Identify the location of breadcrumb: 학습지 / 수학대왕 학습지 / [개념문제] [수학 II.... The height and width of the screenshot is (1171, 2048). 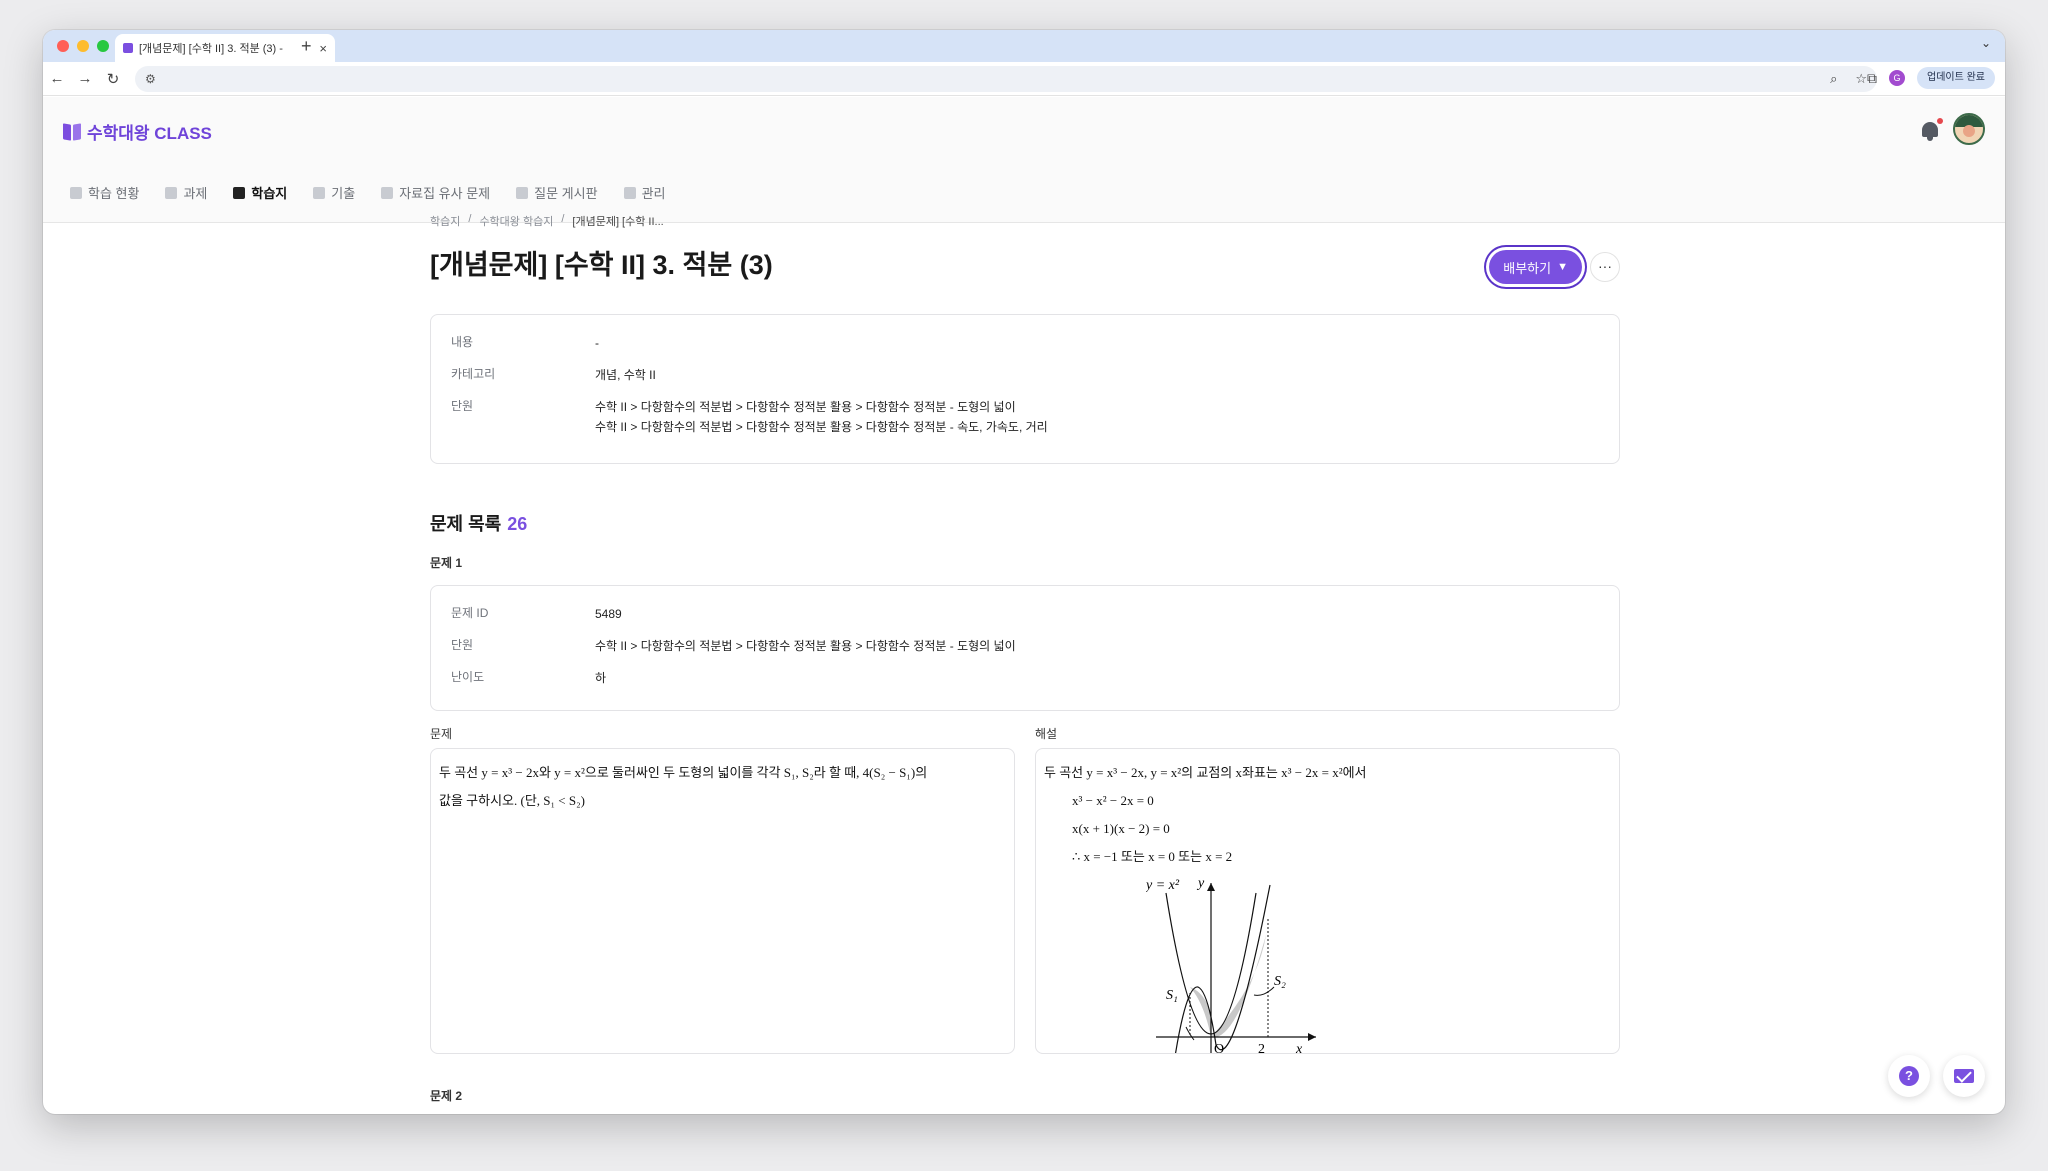
(547, 221).